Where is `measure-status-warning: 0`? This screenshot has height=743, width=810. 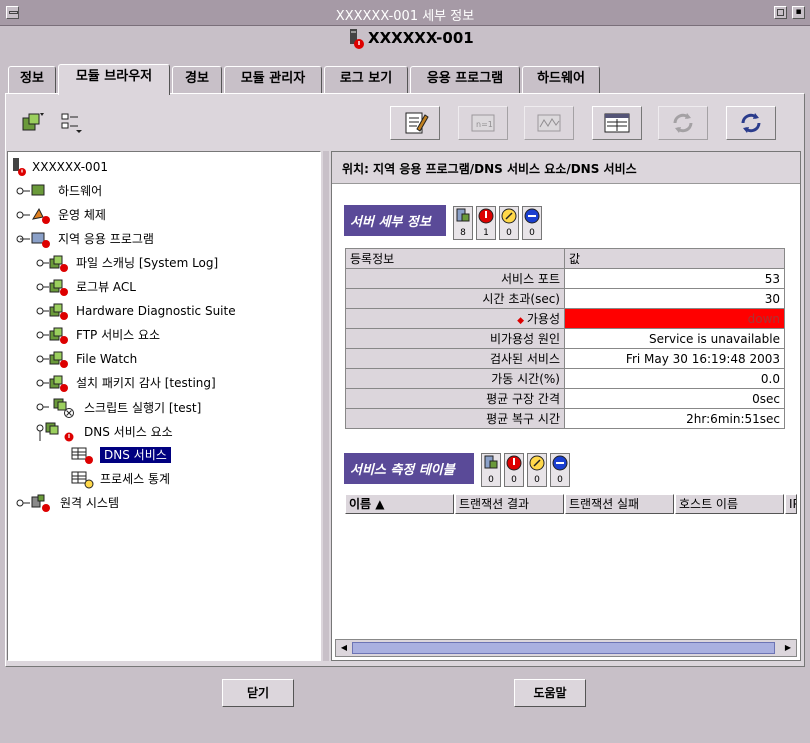
measure-status-warning: 0 is located at coordinates (537, 470).